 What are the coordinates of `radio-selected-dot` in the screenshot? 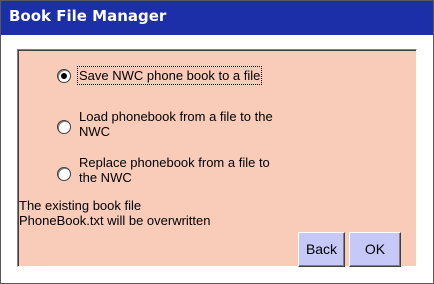 It's located at (64, 76).